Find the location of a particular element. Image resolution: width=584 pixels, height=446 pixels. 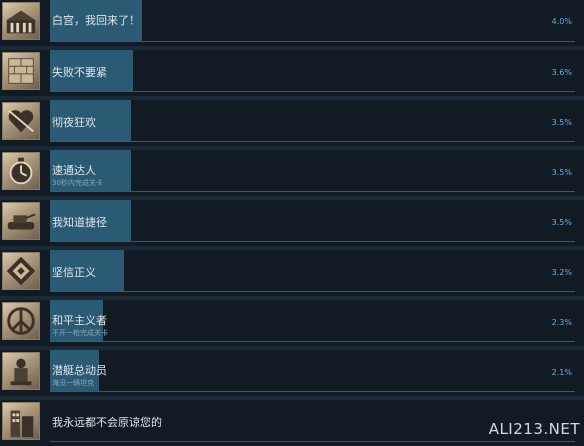

unlock-percentage: 2.1% is located at coordinates (561, 372).